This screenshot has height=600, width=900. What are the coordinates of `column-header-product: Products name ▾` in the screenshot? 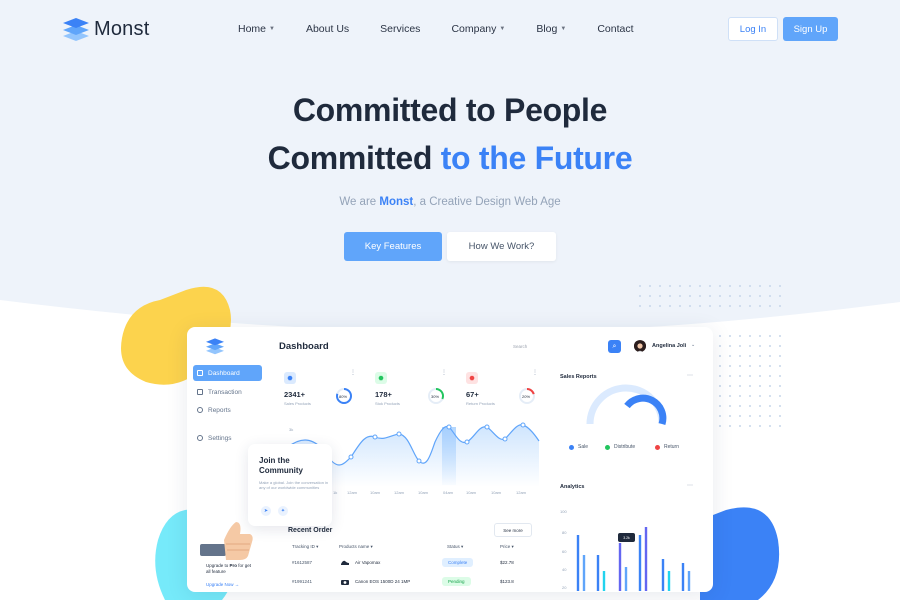 It's located at (356, 547).